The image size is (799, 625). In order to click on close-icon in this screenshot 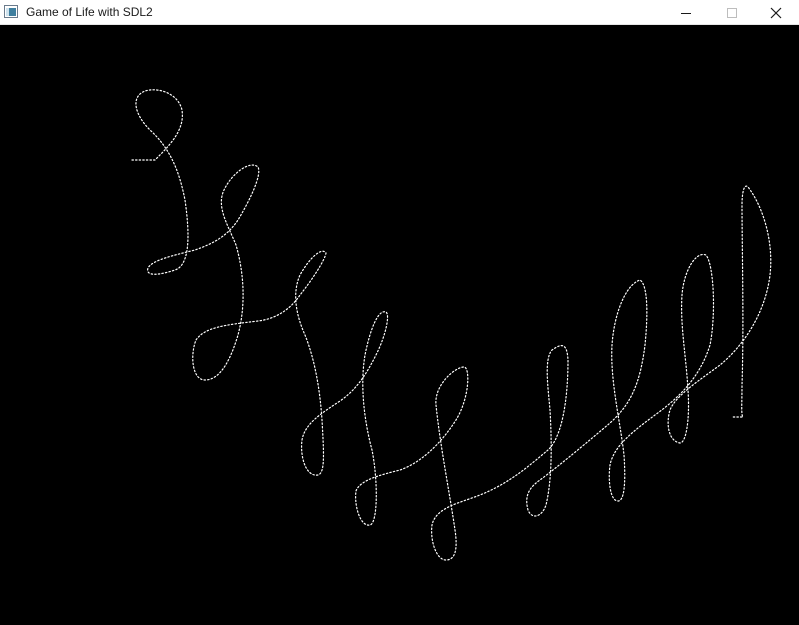, I will do `click(776, 13)`.